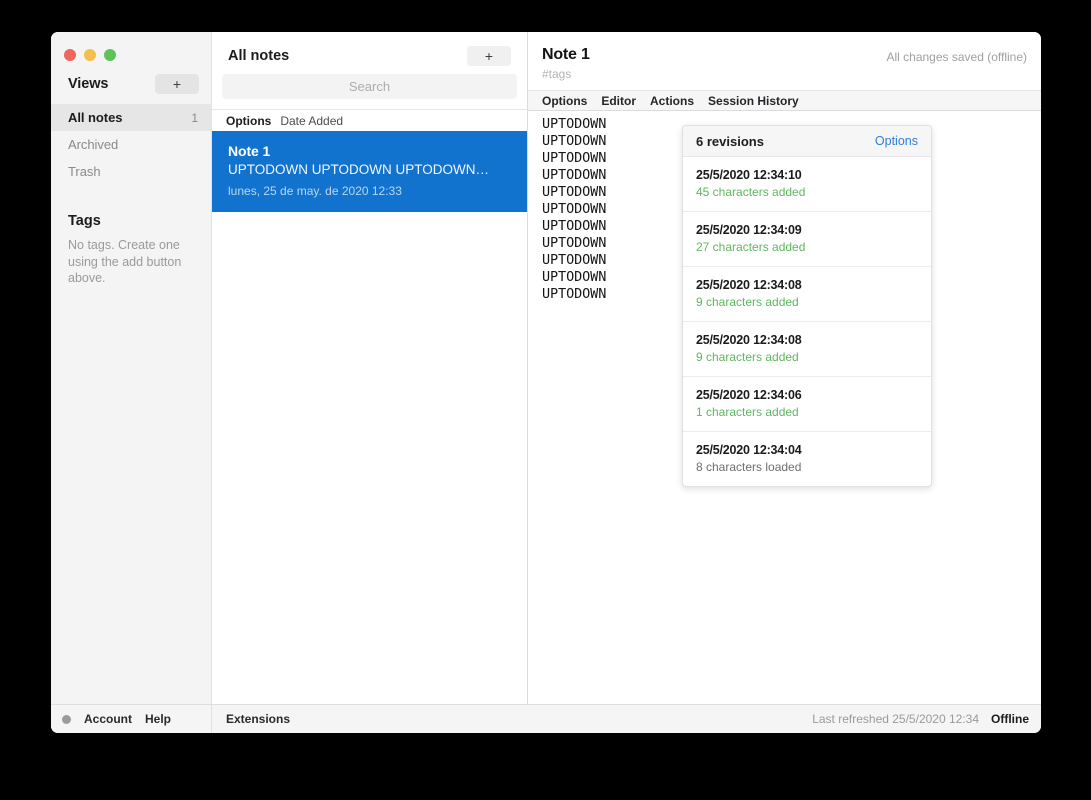 This screenshot has height=800, width=1091. I want to click on note-detail-header-row: Note 1 All changes saved (offline), so click(784, 55).